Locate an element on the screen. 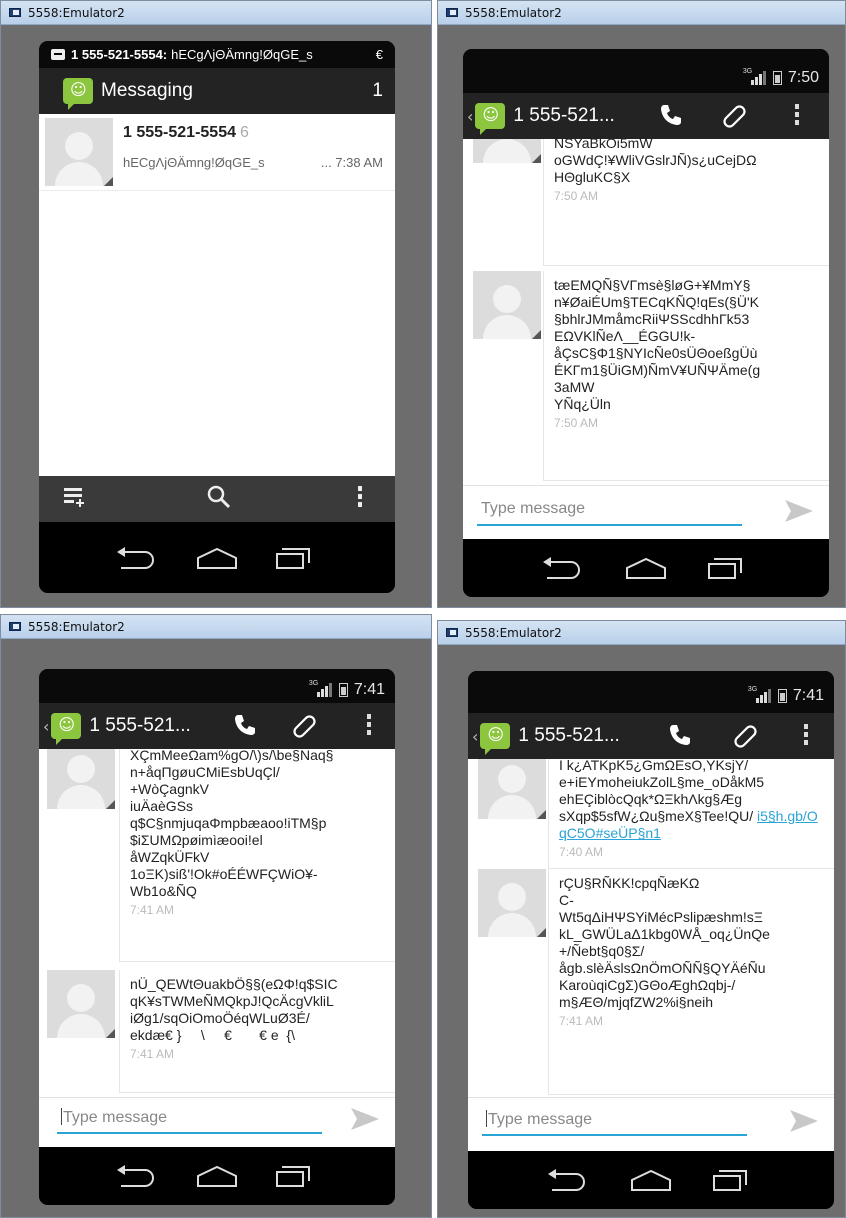  message-time: 7:50 AM is located at coordinates (576, 196).